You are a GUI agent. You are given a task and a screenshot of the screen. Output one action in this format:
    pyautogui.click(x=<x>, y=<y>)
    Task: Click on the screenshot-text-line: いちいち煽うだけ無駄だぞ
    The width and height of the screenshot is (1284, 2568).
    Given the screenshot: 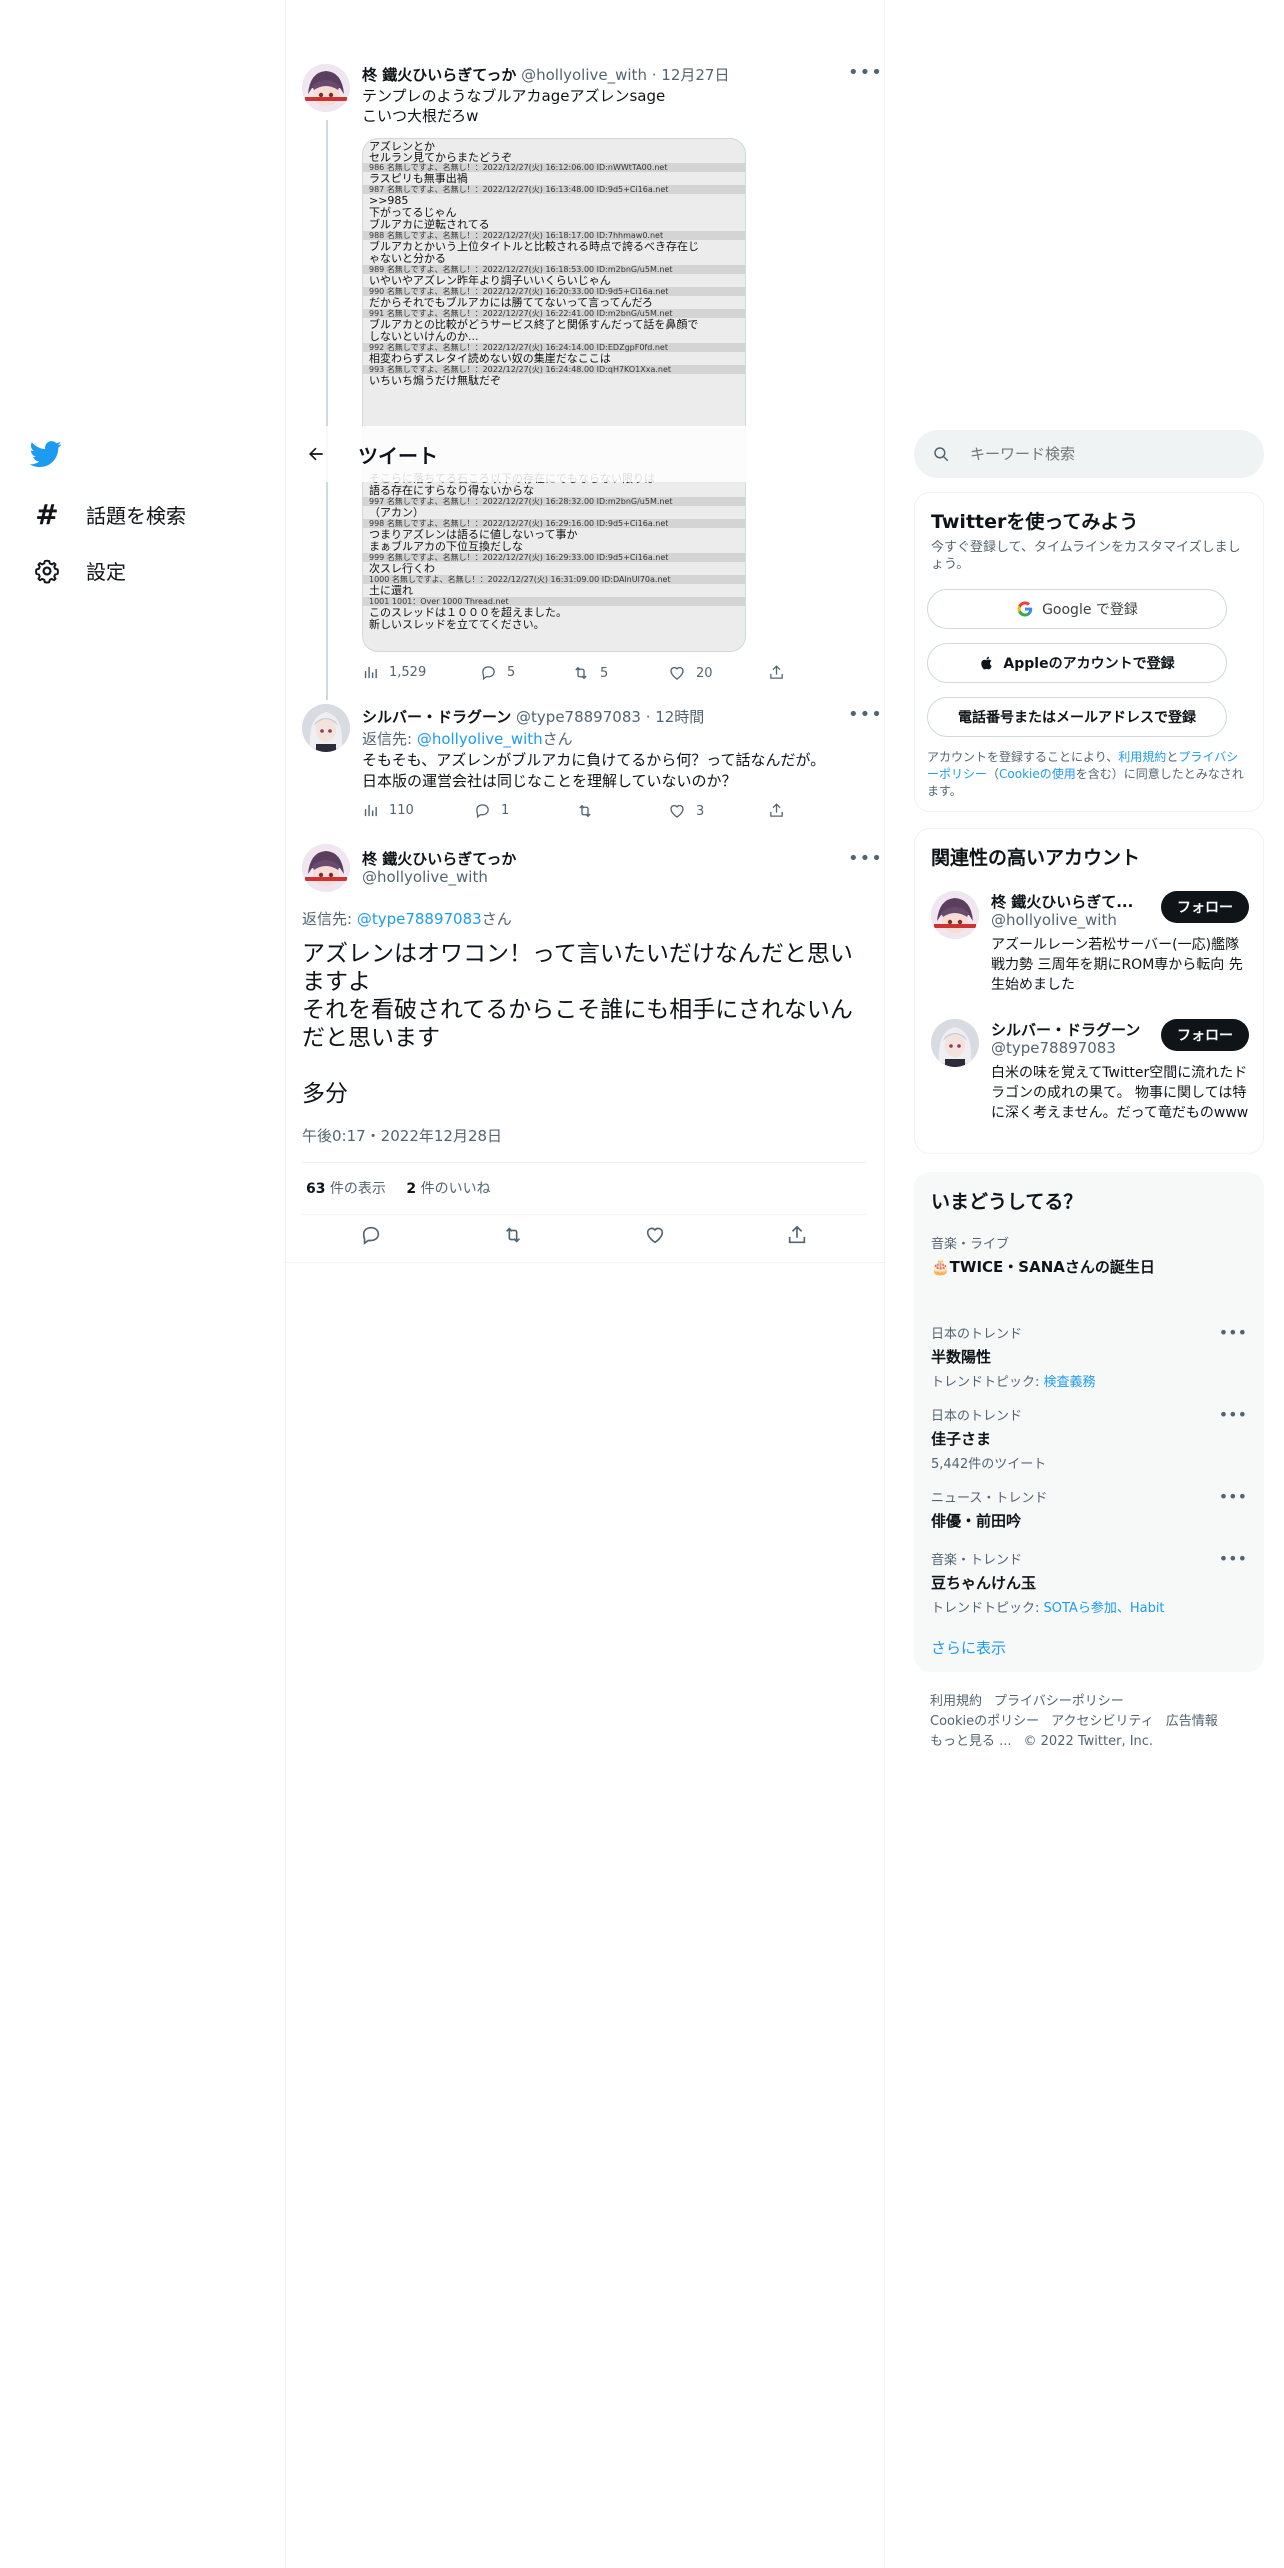 What is the action you would take?
    pyautogui.click(x=435, y=380)
    